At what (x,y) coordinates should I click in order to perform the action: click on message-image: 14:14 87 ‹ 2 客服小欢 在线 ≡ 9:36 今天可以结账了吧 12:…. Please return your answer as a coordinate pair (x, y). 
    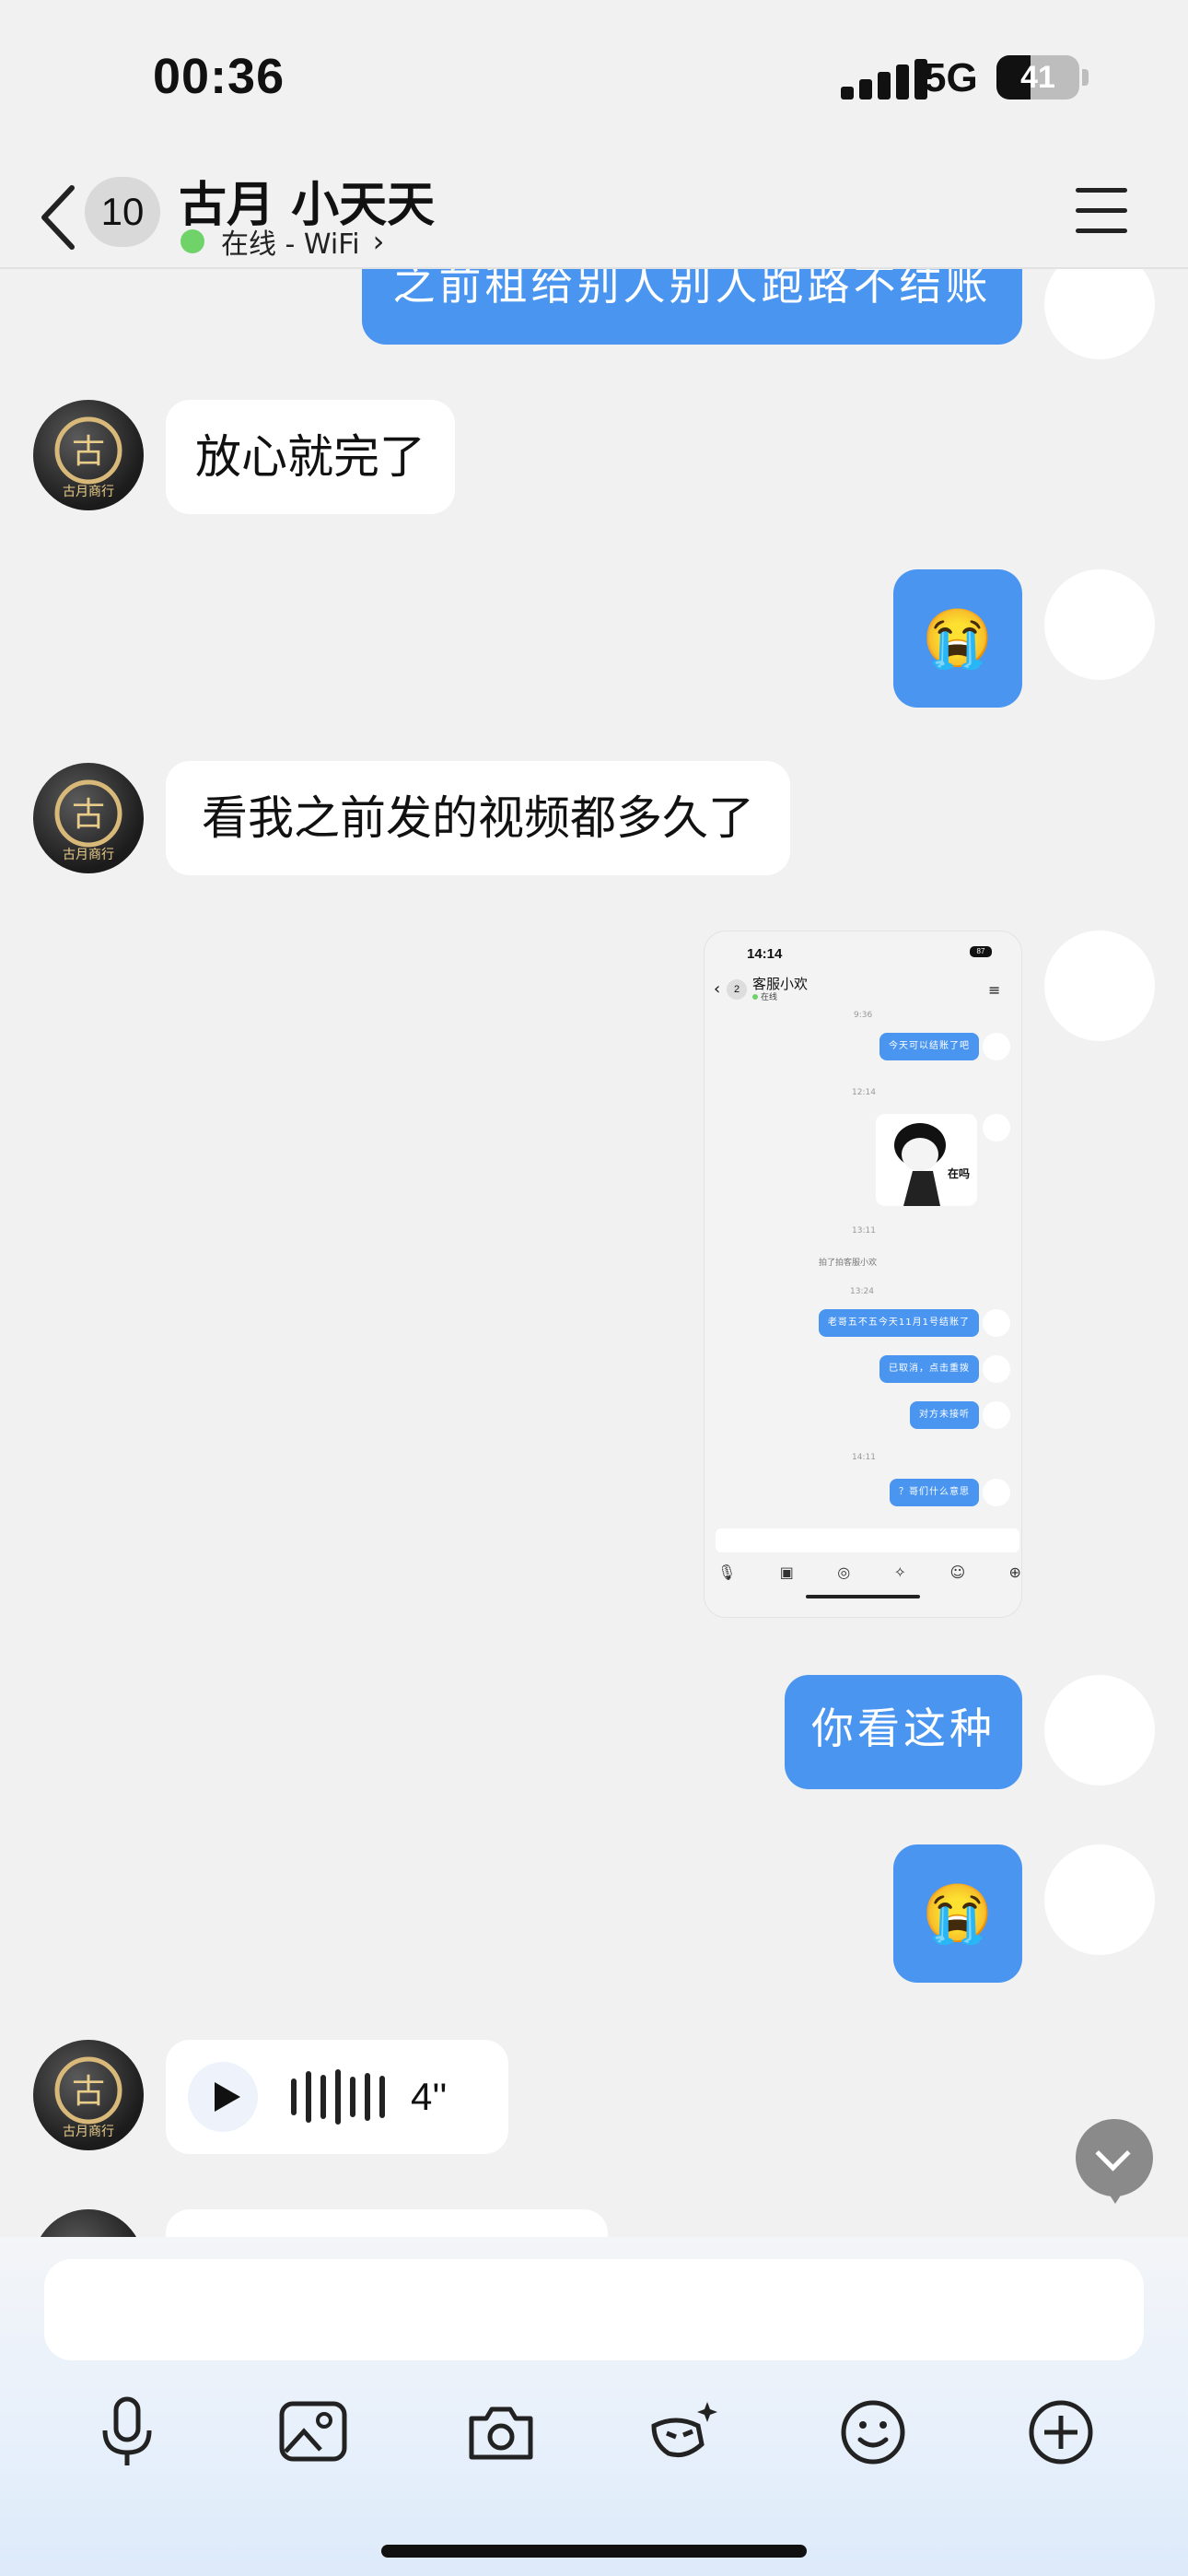
    Looking at the image, I should click on (863, 1275).